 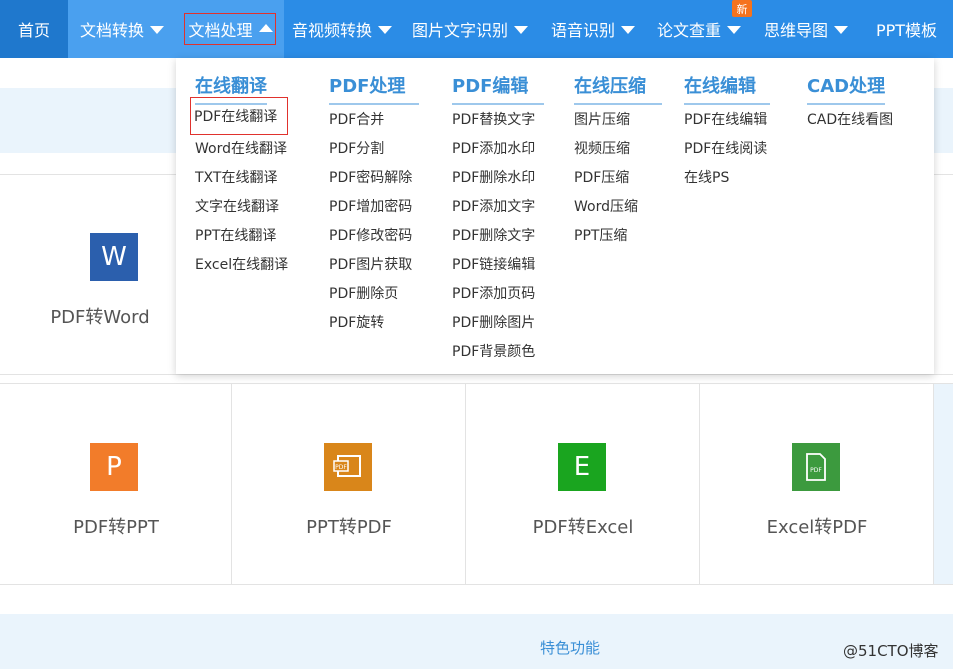 What do you see at coordinates (241, 264) in the screenshot?
I see `menu-item: Excel在线翻译` at bounding box center [241, 264].